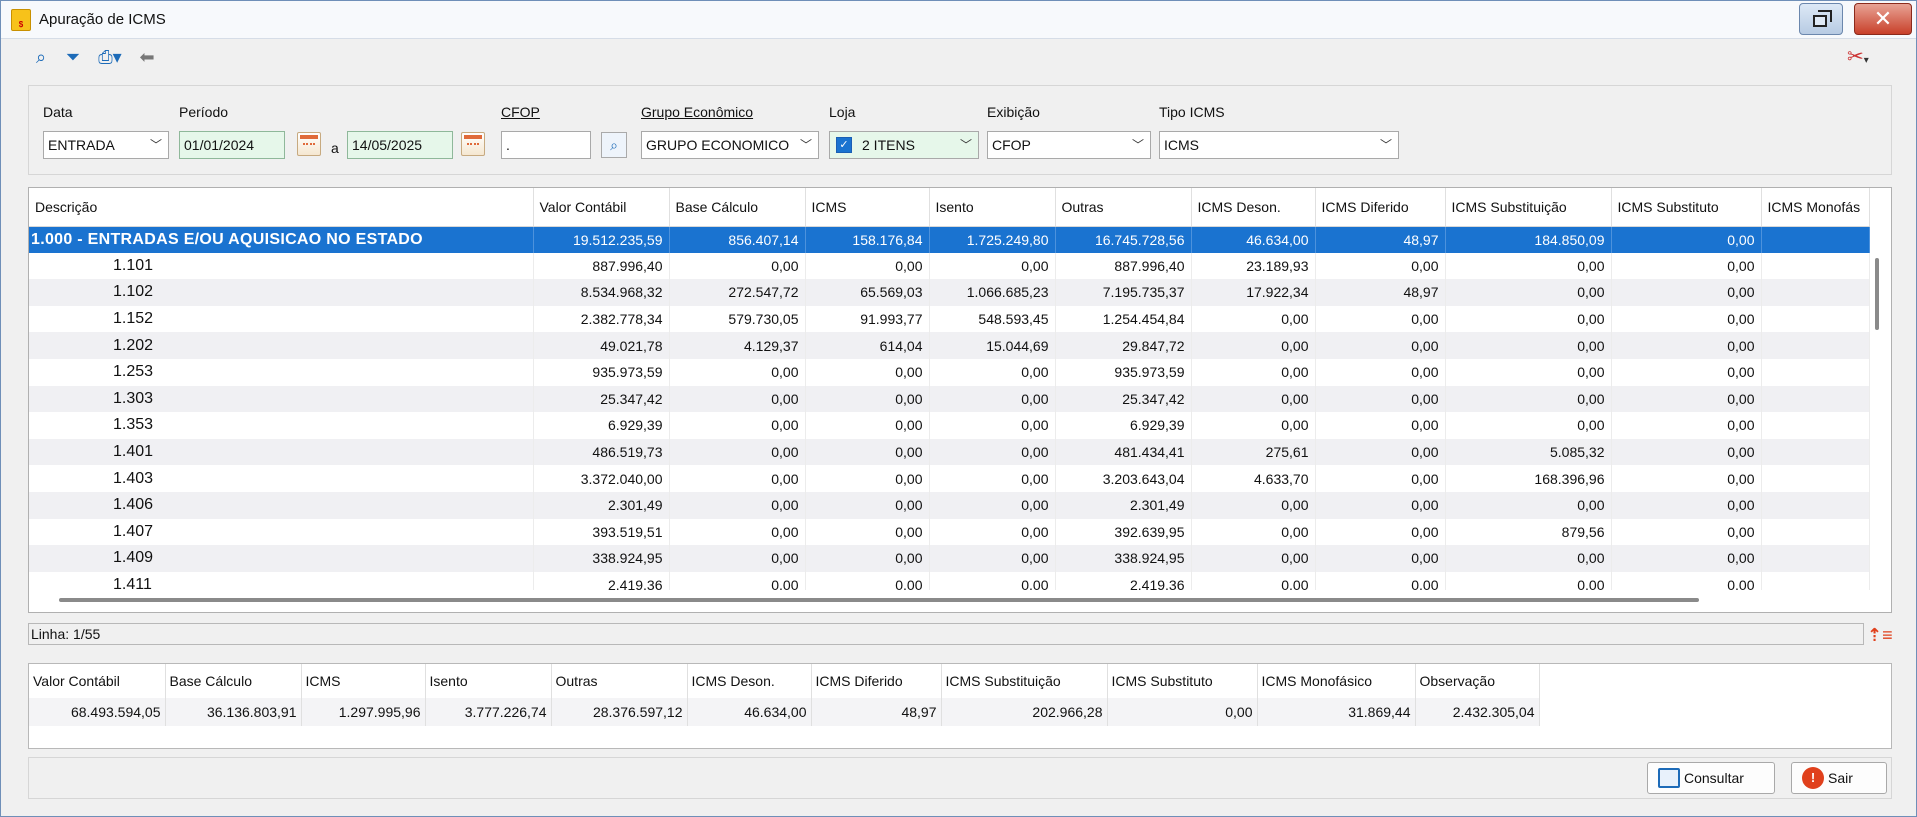 The height and width of the screenshot is (817, 1917). I want to click on tools-icon: ✂▾, so click(1867, 57).